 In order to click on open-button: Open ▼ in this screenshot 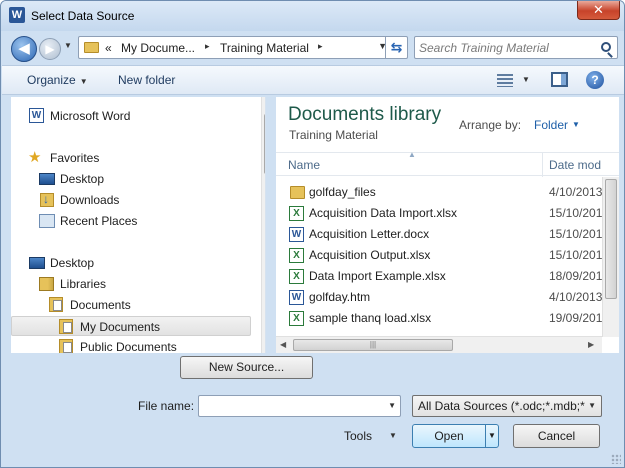, I will do `click(455, 436)`.